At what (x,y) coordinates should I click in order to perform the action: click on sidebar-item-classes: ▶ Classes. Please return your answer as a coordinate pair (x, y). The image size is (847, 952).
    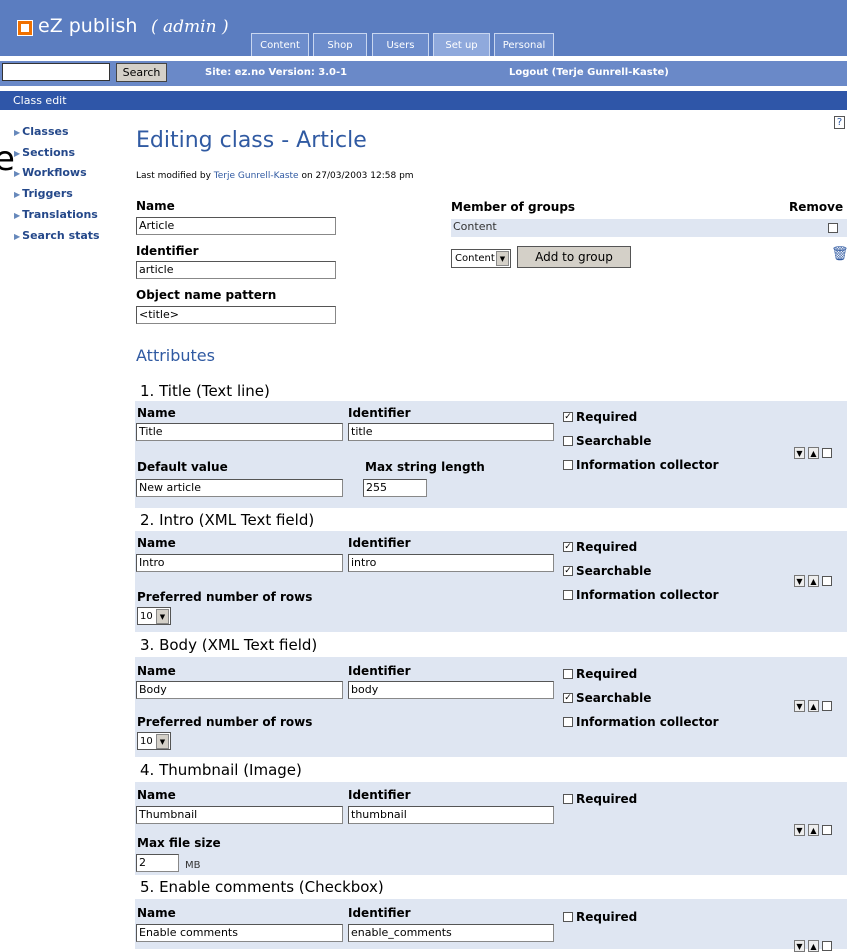
    Looking at the image, I should click on (41, 131).